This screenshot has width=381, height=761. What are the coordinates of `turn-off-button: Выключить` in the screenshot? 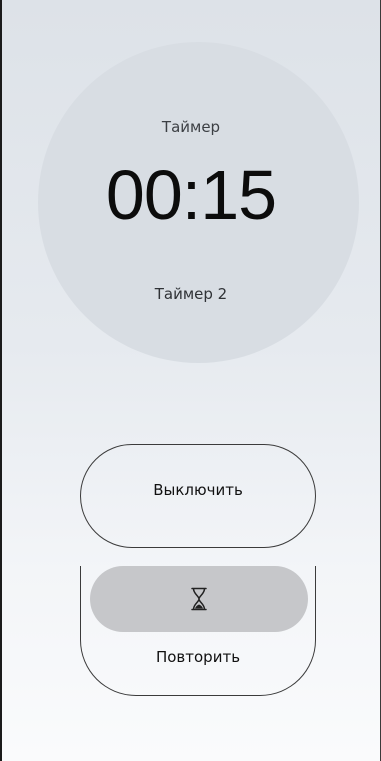 It's located at (198, 496).